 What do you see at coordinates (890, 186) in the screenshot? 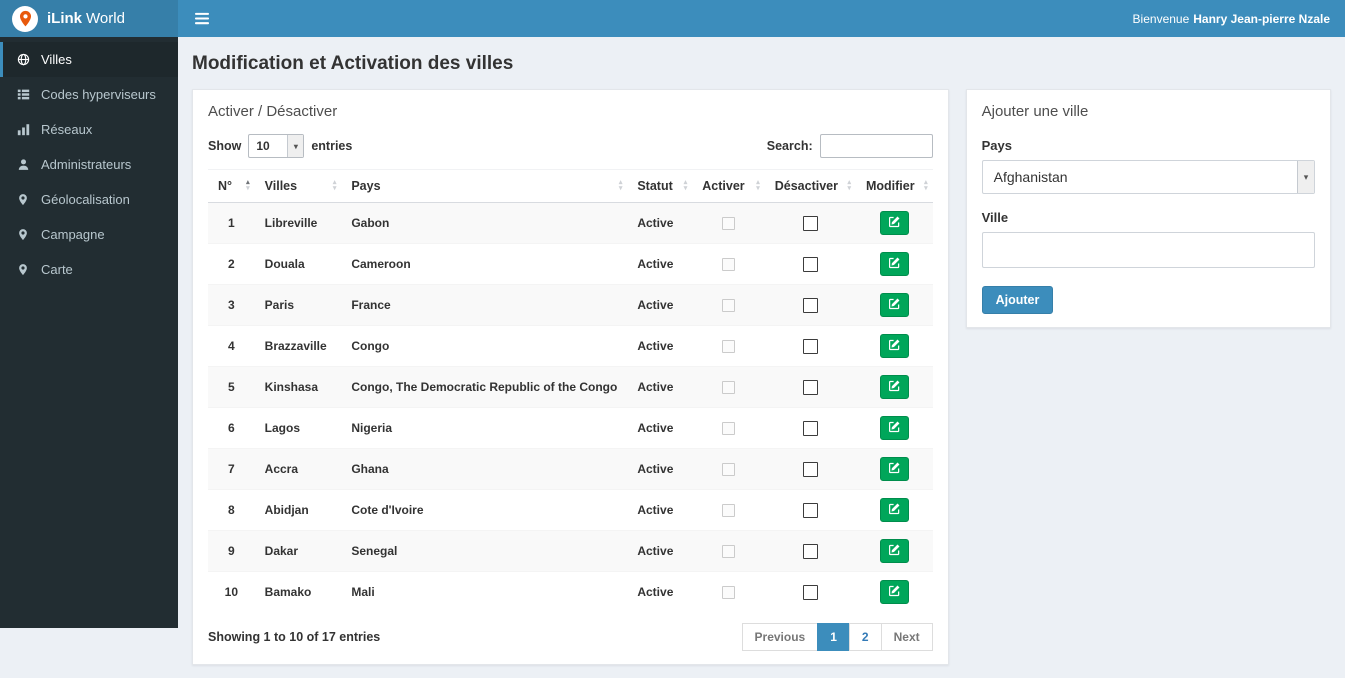
I see `column-label: Modifier` at bounding box center [890, 186].